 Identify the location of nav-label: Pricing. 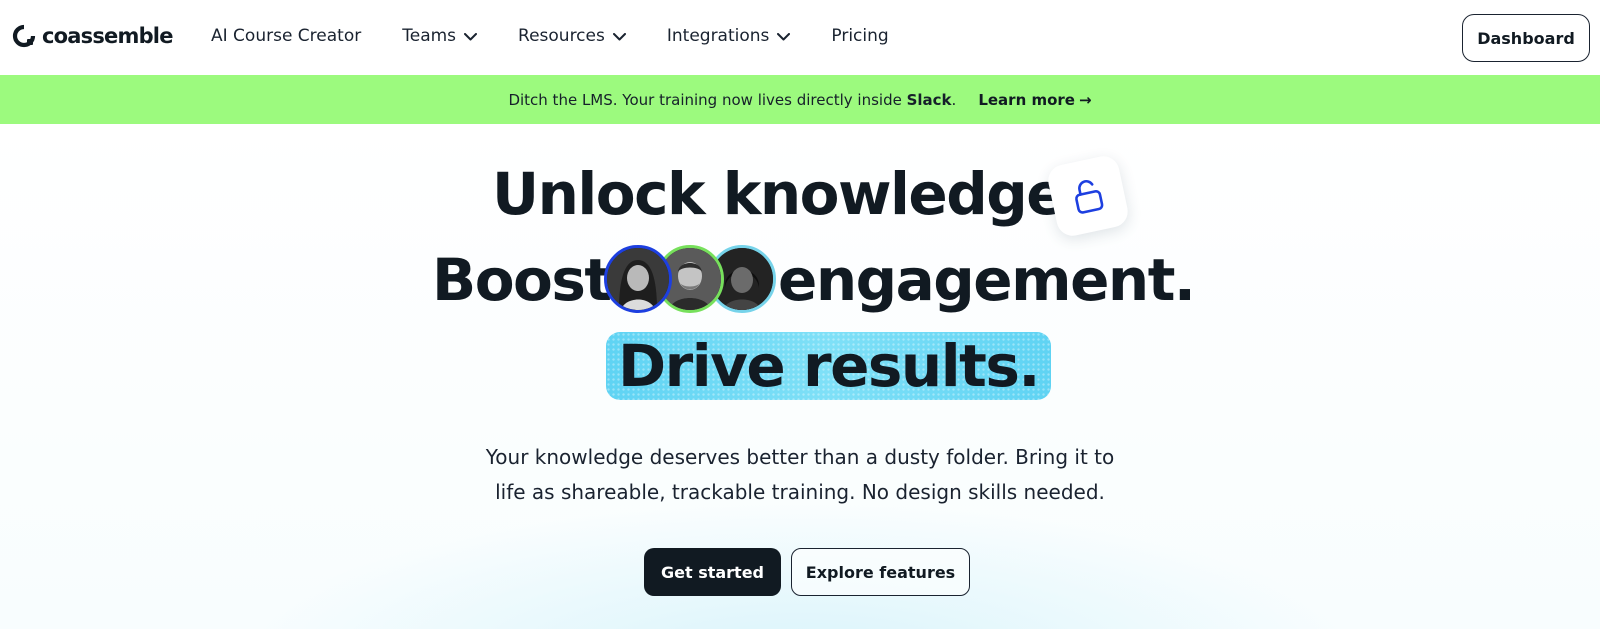
(860, 36).